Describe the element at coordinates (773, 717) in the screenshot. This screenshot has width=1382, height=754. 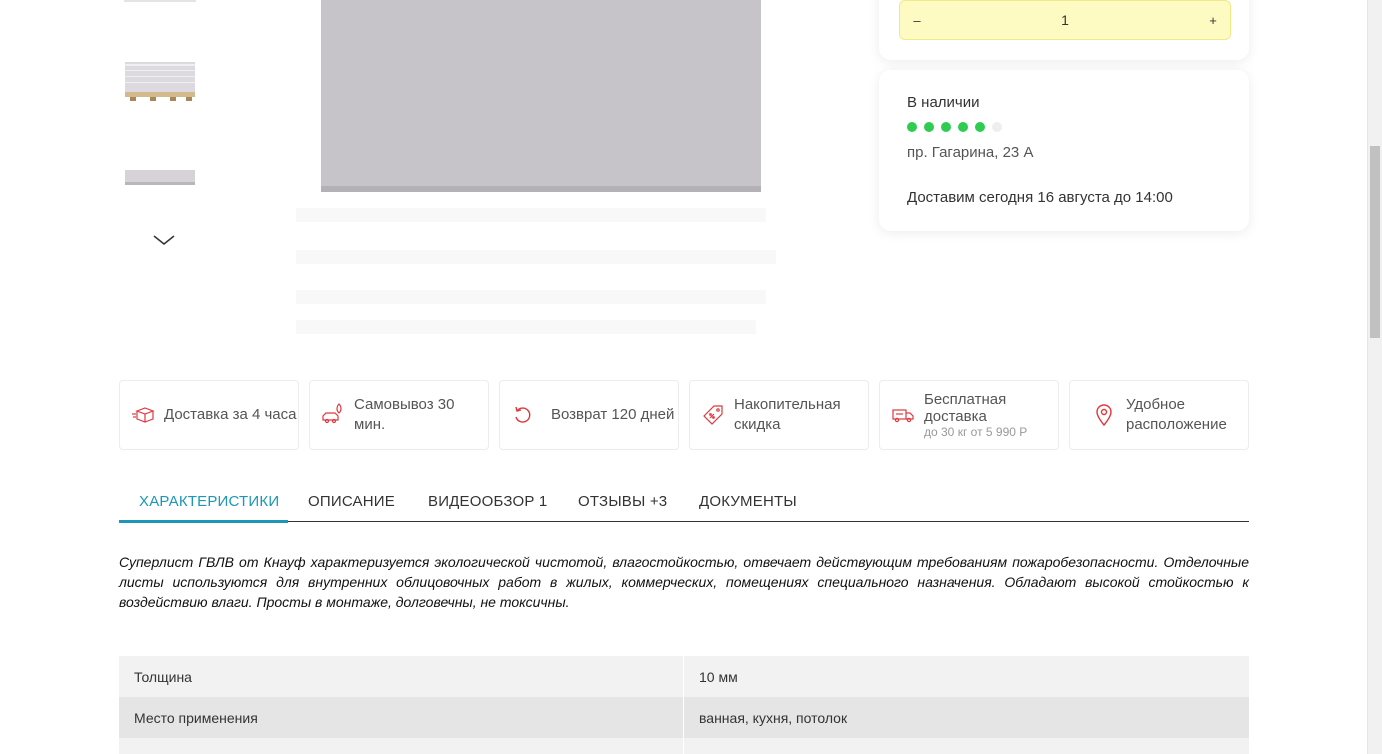
I see `spec-value: ванная, кухня, потолок` at that location.